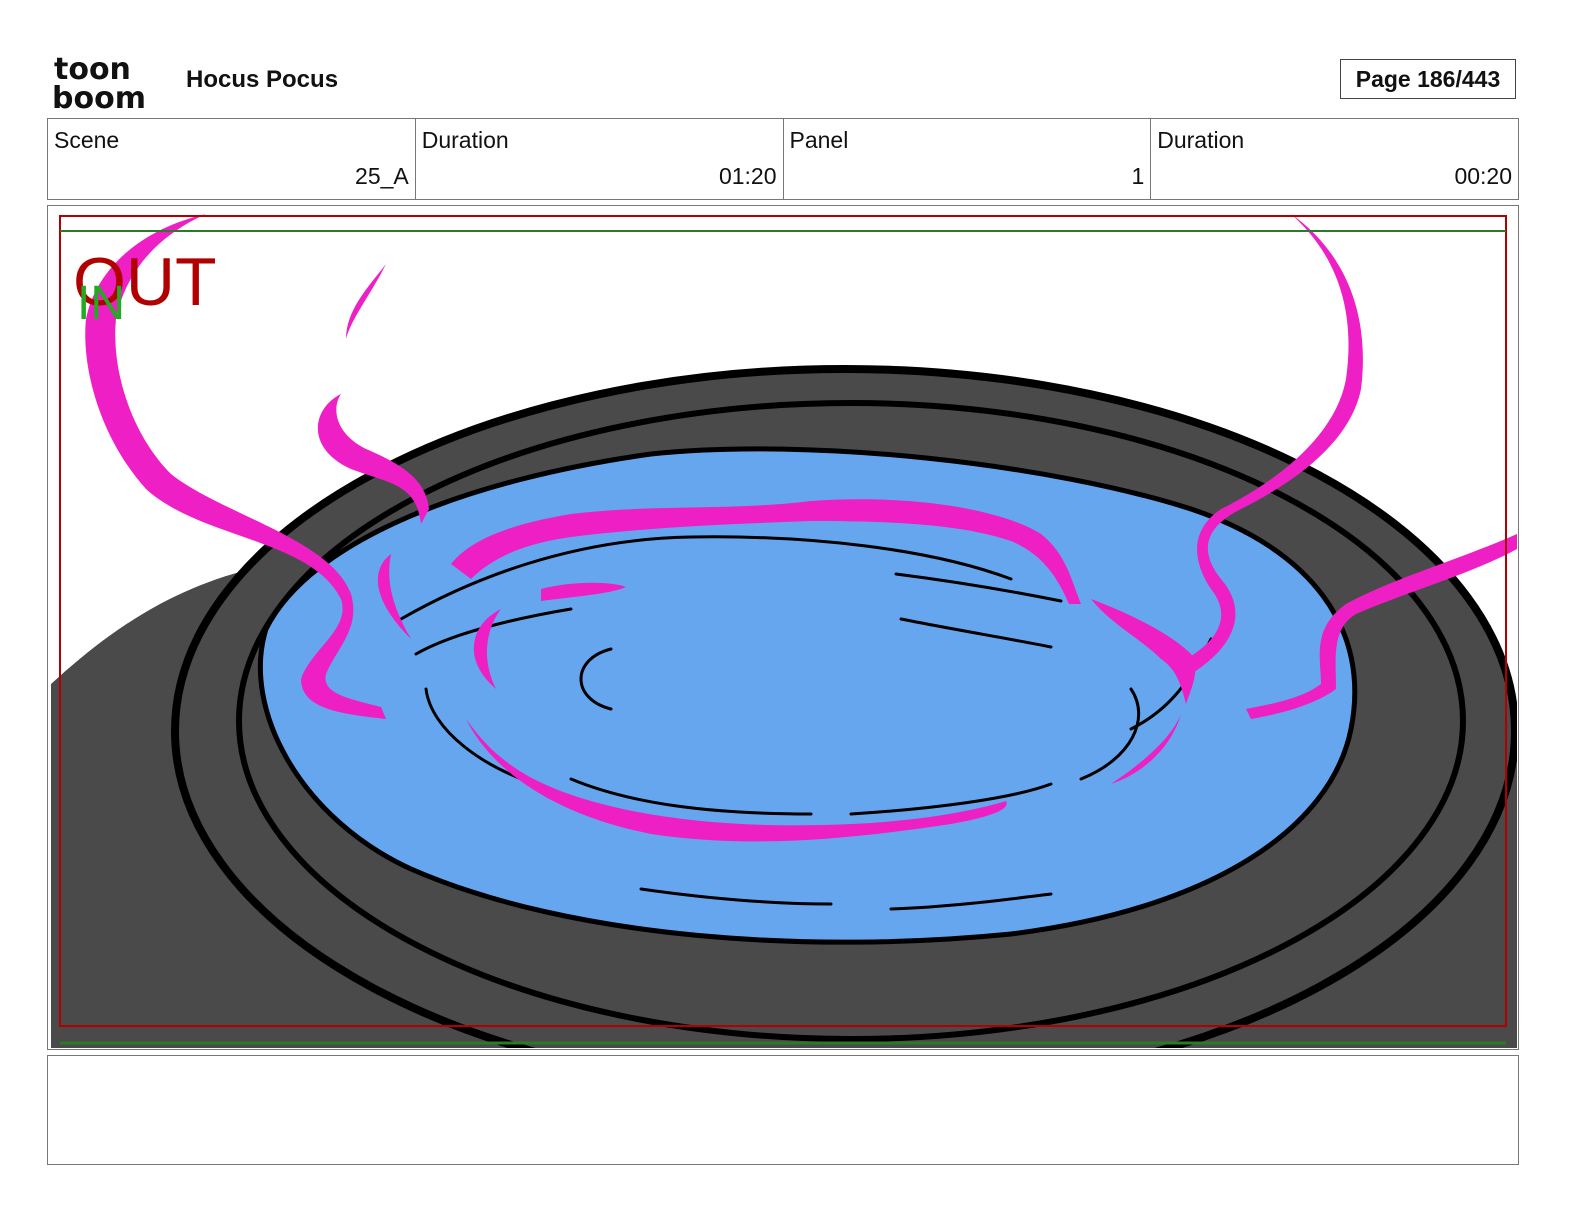 Image resolution: width=1584 pixels, height=1224 pixels. I want to click on panel-duration-label: Duration, so click(1201, 140).